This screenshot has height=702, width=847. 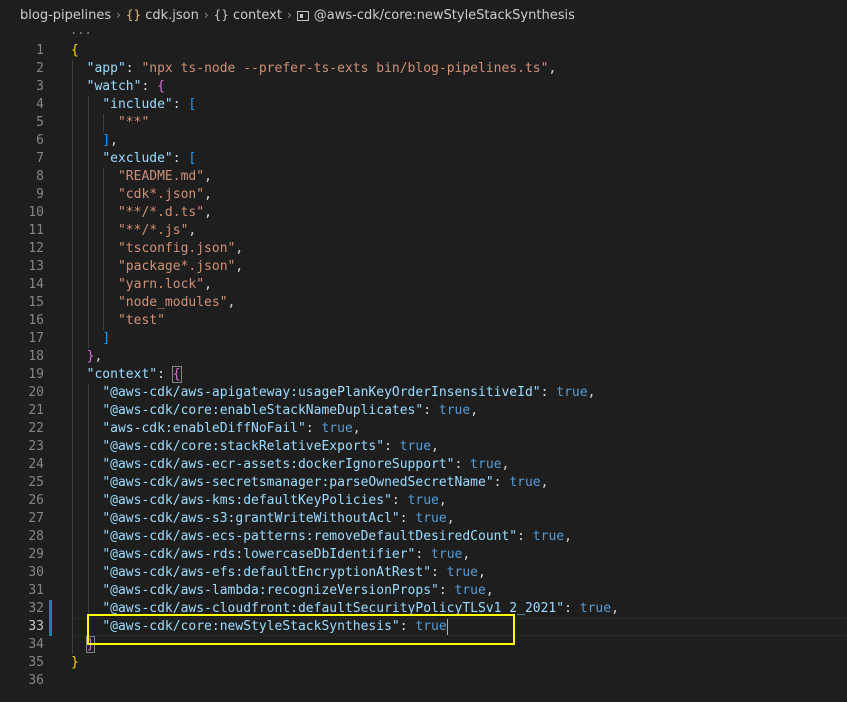 What do you see at coordinates (40, 104) in the screenshot?
I see `line-number: 4` at bounding box center [40, 104].